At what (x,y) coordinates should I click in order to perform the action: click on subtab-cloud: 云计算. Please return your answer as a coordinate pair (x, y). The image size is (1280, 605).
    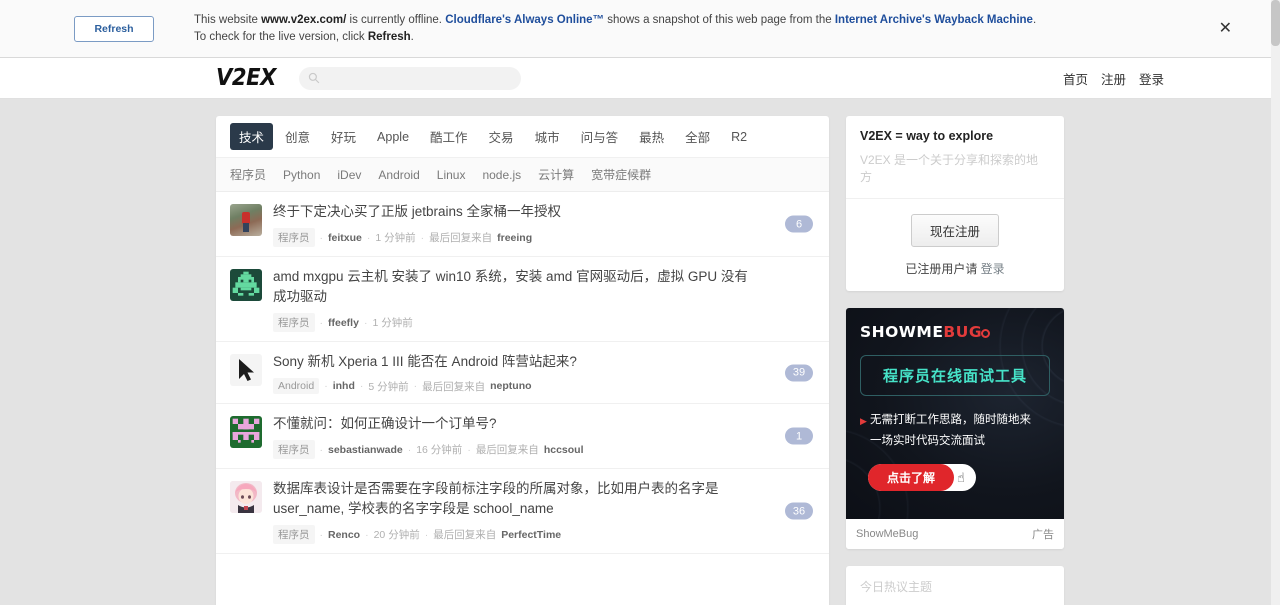
    Looking at the image, I should click on (556, 174).